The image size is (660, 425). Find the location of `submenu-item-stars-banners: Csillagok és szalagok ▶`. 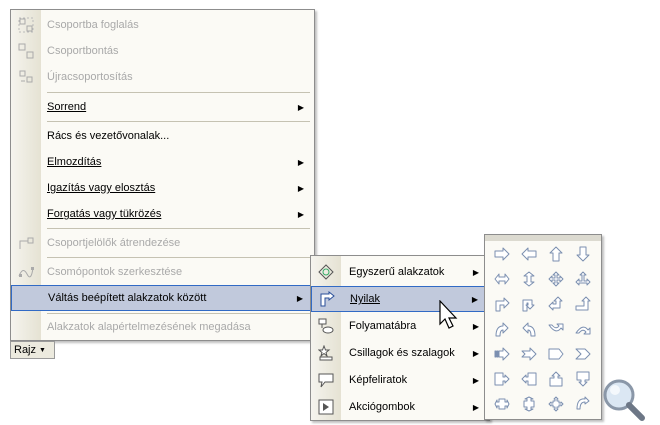

submenu-item-stars-banners: Csillagok és szalagok ▶ is located at coordinates (400, 353).